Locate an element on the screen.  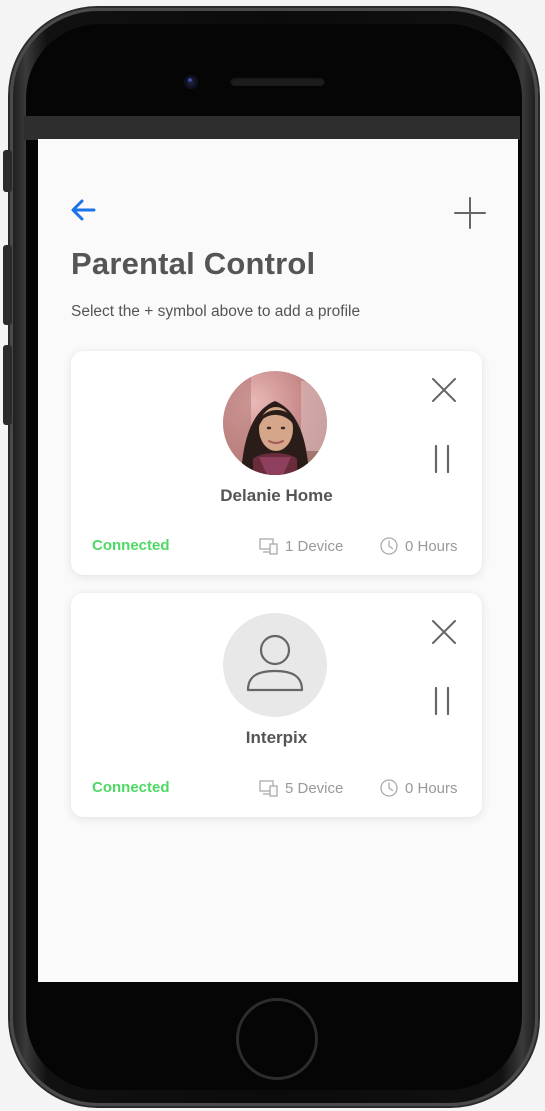
plus-icon is located at coordinates (470, 213).